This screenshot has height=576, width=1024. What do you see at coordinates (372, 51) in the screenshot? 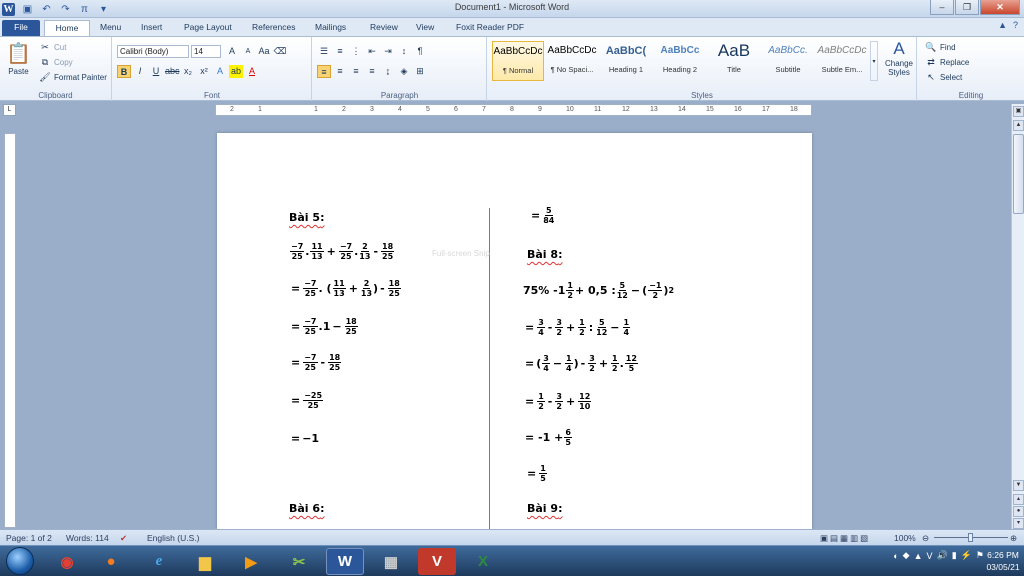
I see `decrease-indent-icon: ⇤` at bounding box center [372, 51].